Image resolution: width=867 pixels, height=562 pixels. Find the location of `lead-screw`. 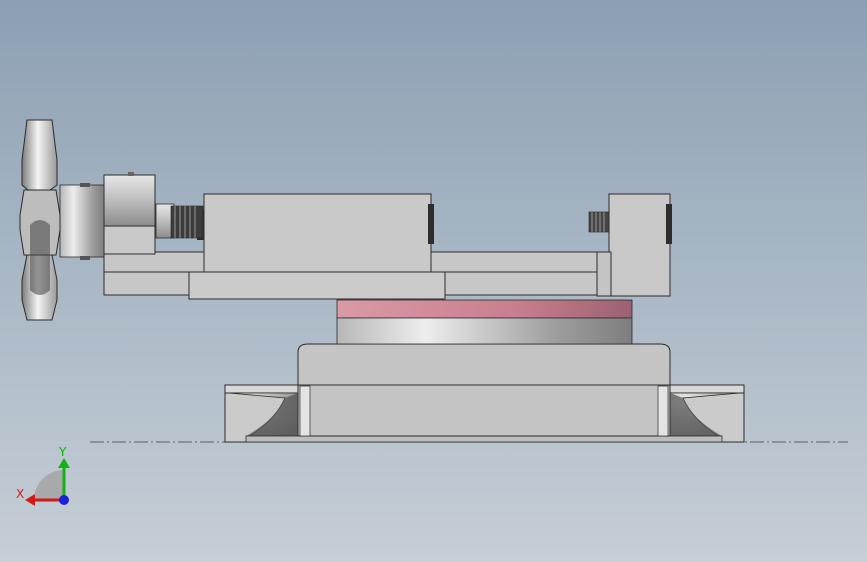

lead-screw is located at coordinates (179, 221).